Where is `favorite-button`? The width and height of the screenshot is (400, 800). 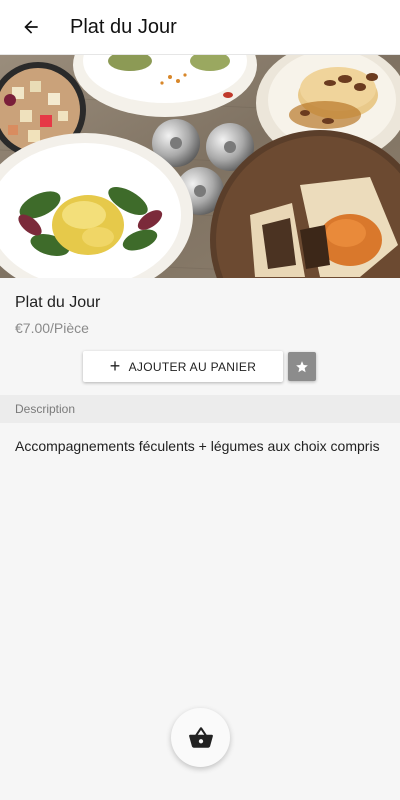
favorite-button is located at coordinates (302, 366).